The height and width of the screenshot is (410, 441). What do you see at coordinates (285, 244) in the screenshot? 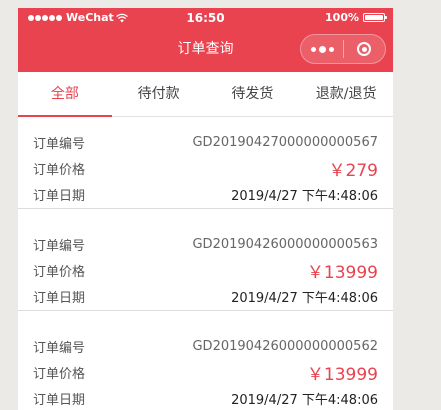
I see `order-number: GD20190426000000000563` at bounding box center [285, 244].